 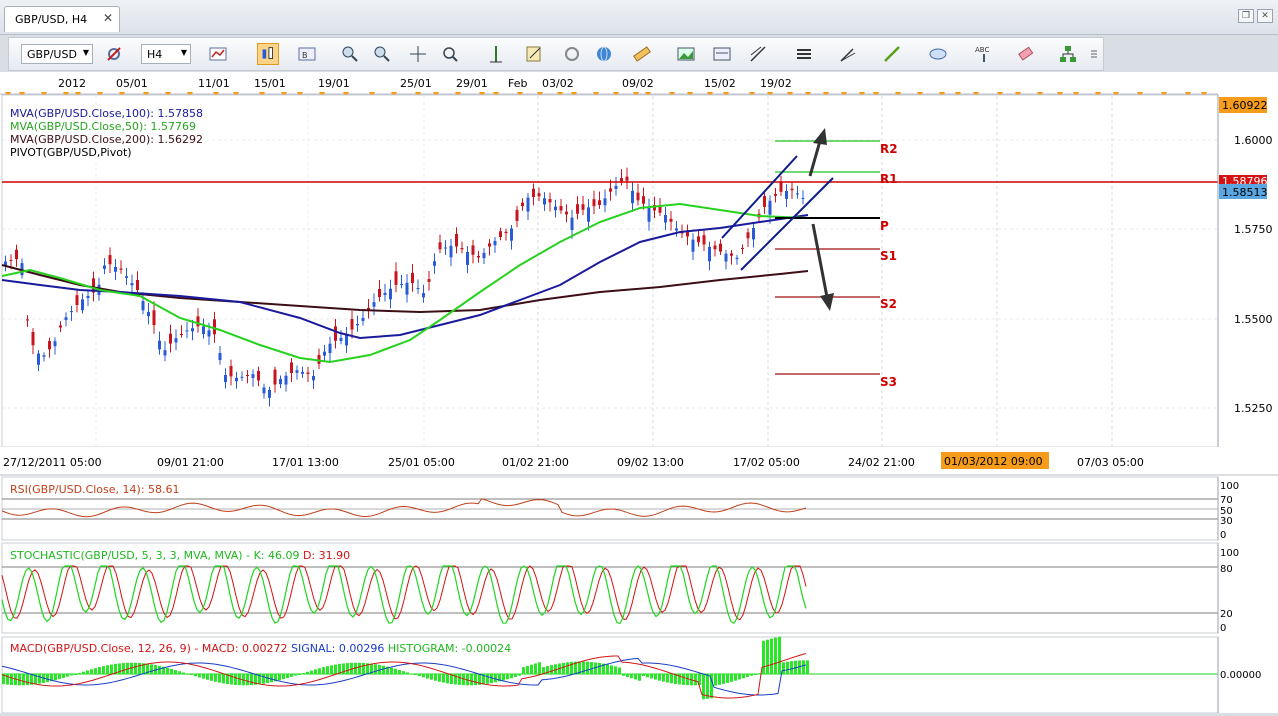 What do you see at coordinates (1094, 54) in the screenshot?
I see `more-tools-icon` at bounding box center [1094, 54].